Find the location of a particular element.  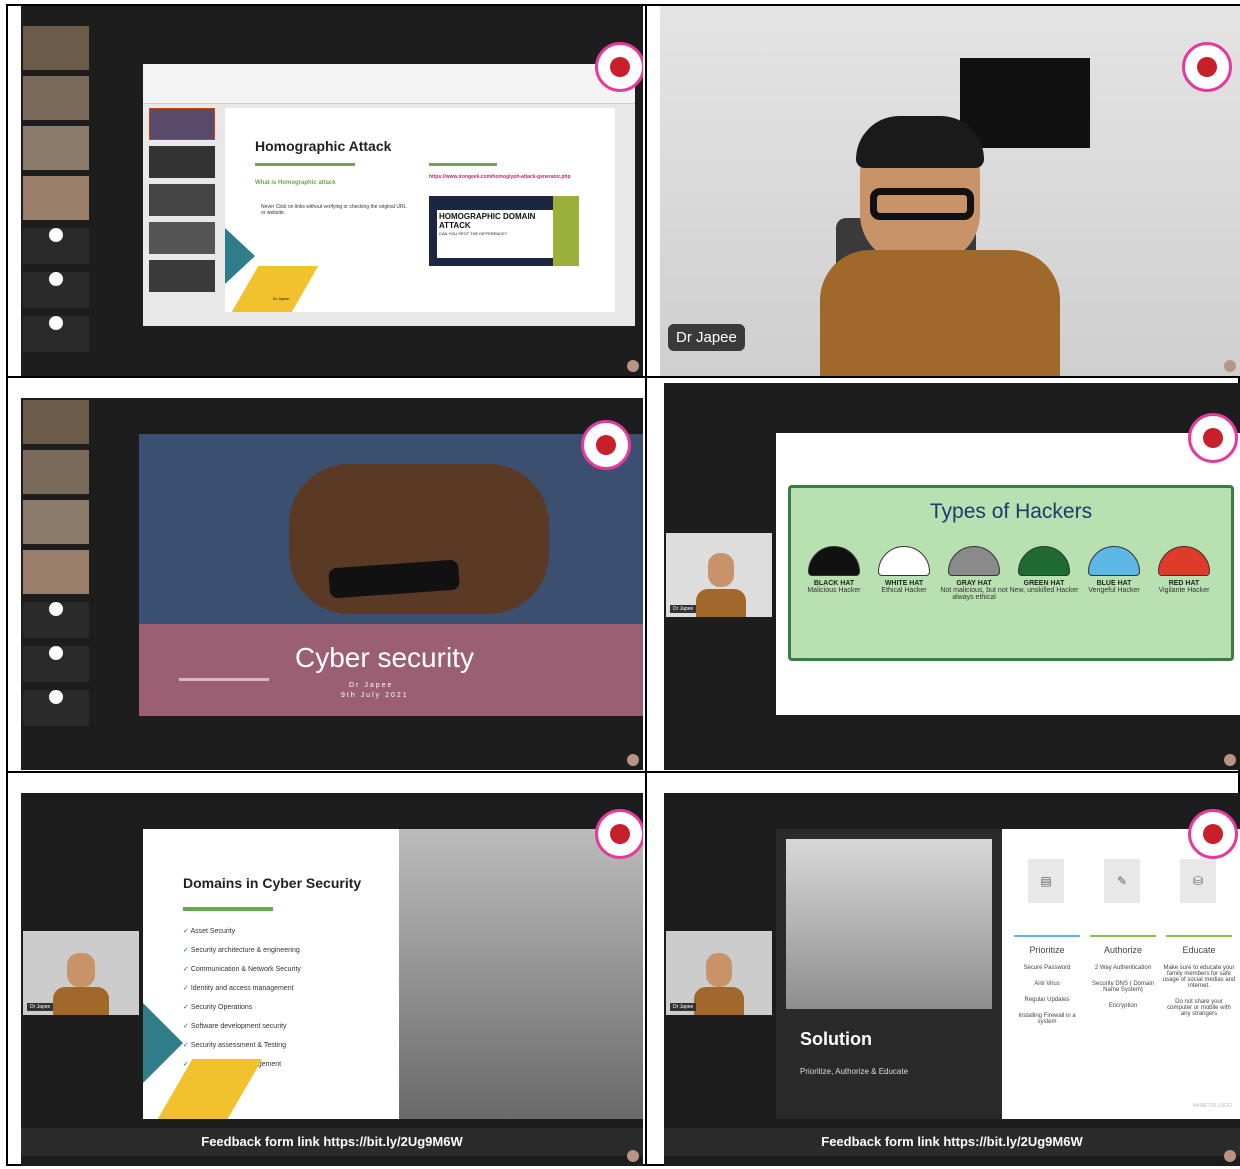

domain-item: Asset Security is located at coordinates (268, 931).